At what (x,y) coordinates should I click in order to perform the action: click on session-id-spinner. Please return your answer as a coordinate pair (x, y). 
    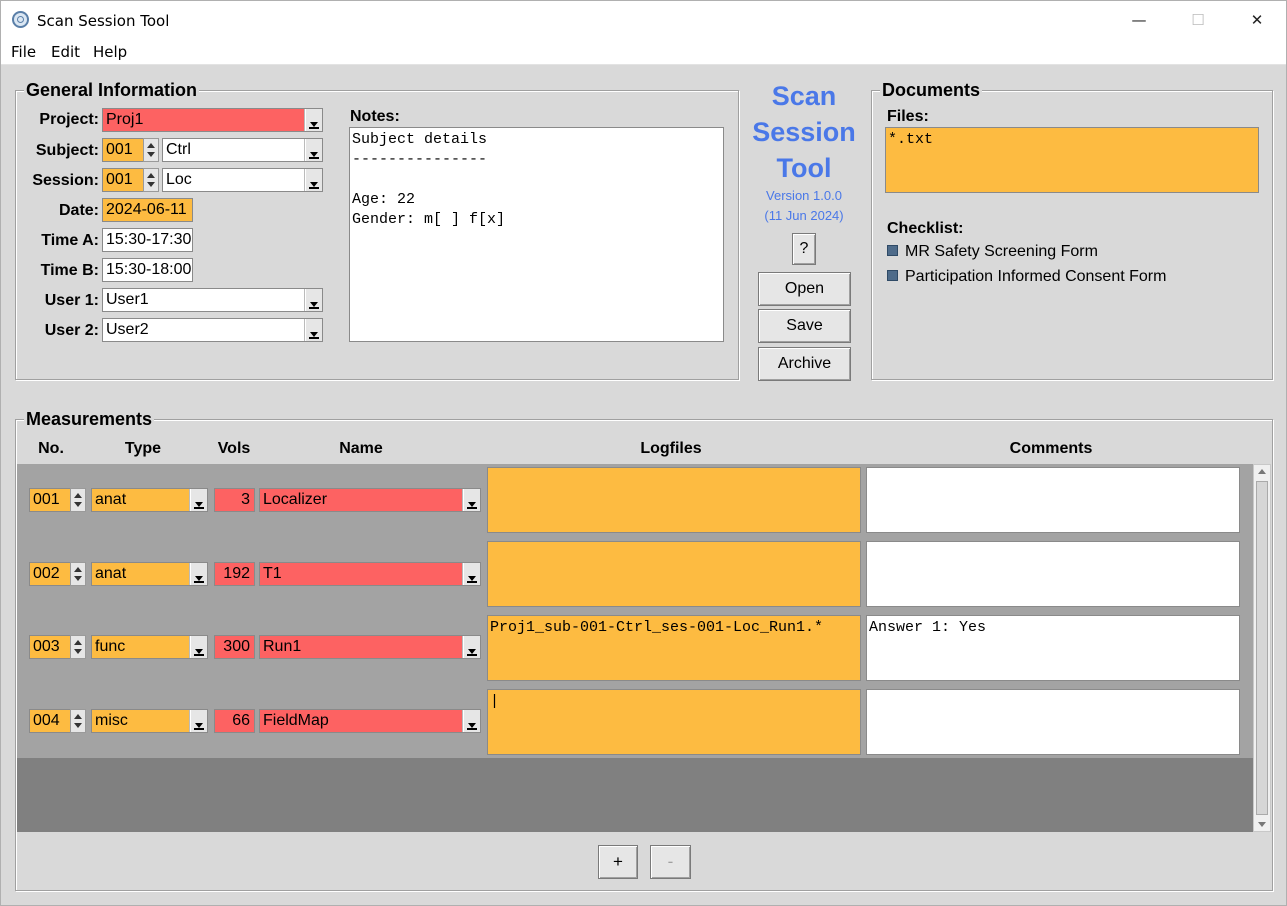
    Looking at the image, I should click on (151, 180).